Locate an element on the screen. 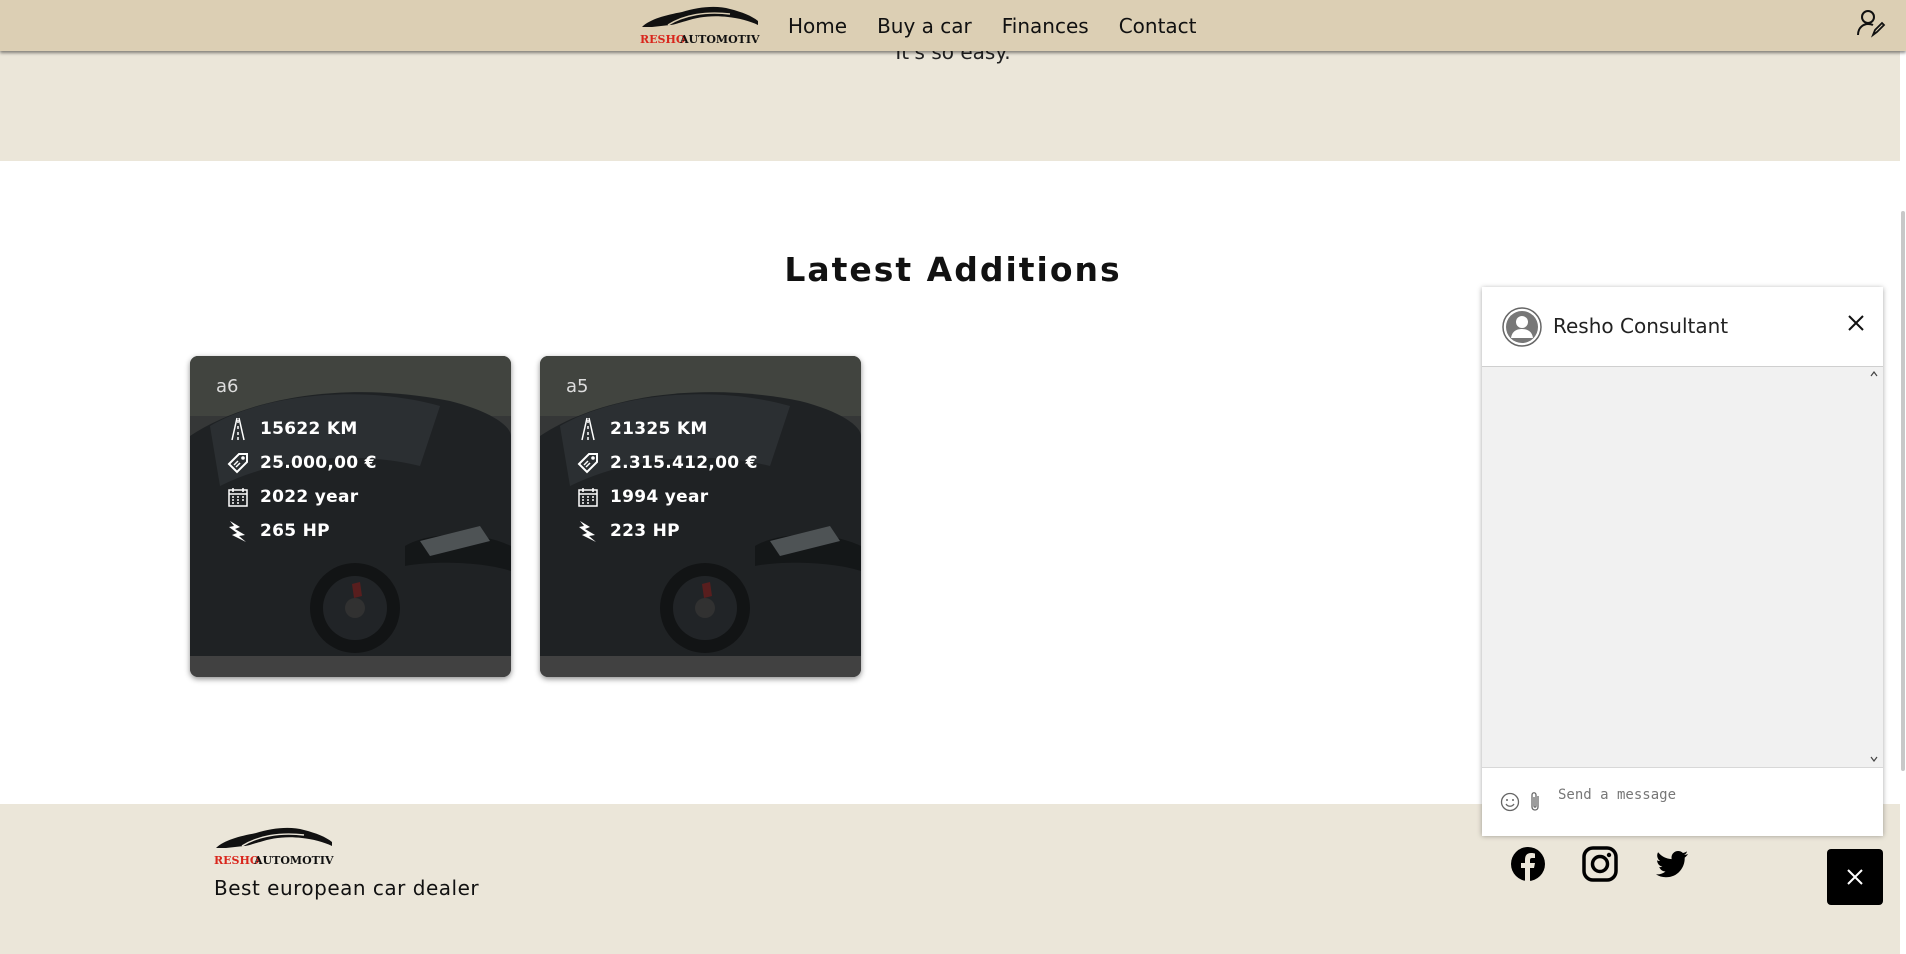  car-specs: 21325 KM 2.315.412,00 € 1994 year 223 HP is located at coordinates (667, 480).